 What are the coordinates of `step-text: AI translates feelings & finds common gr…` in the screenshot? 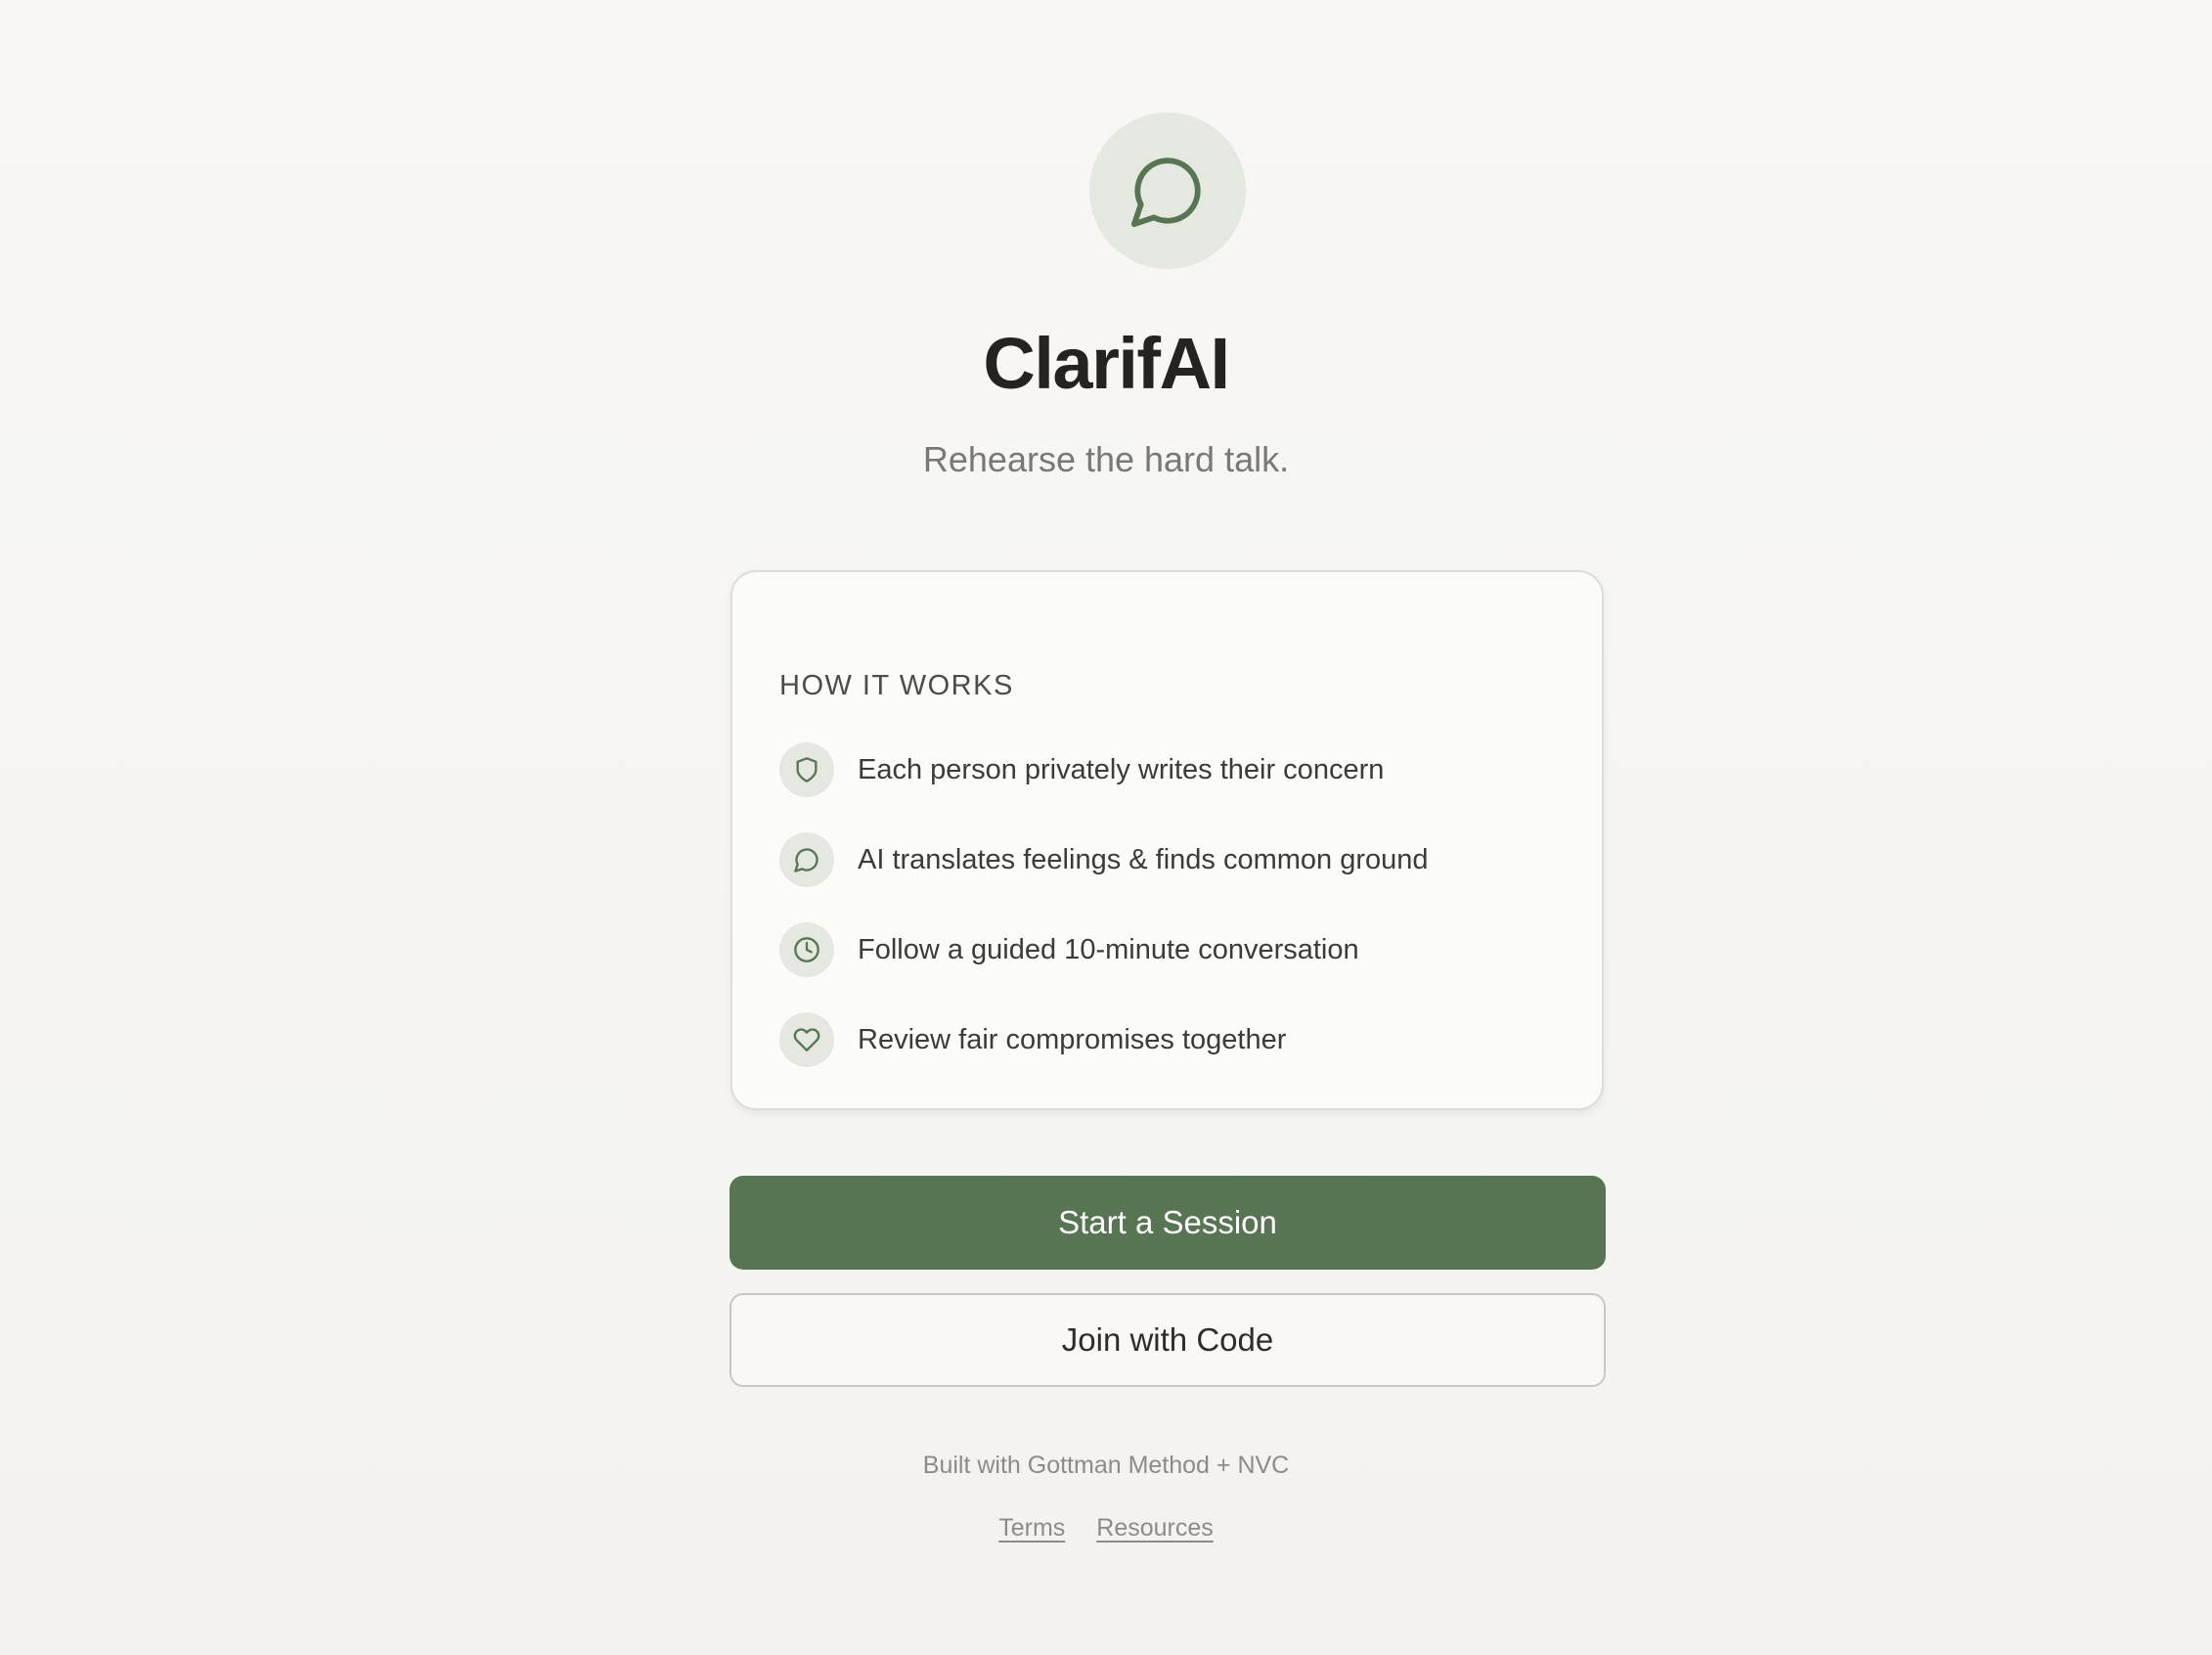 It's located at (1143, 859).